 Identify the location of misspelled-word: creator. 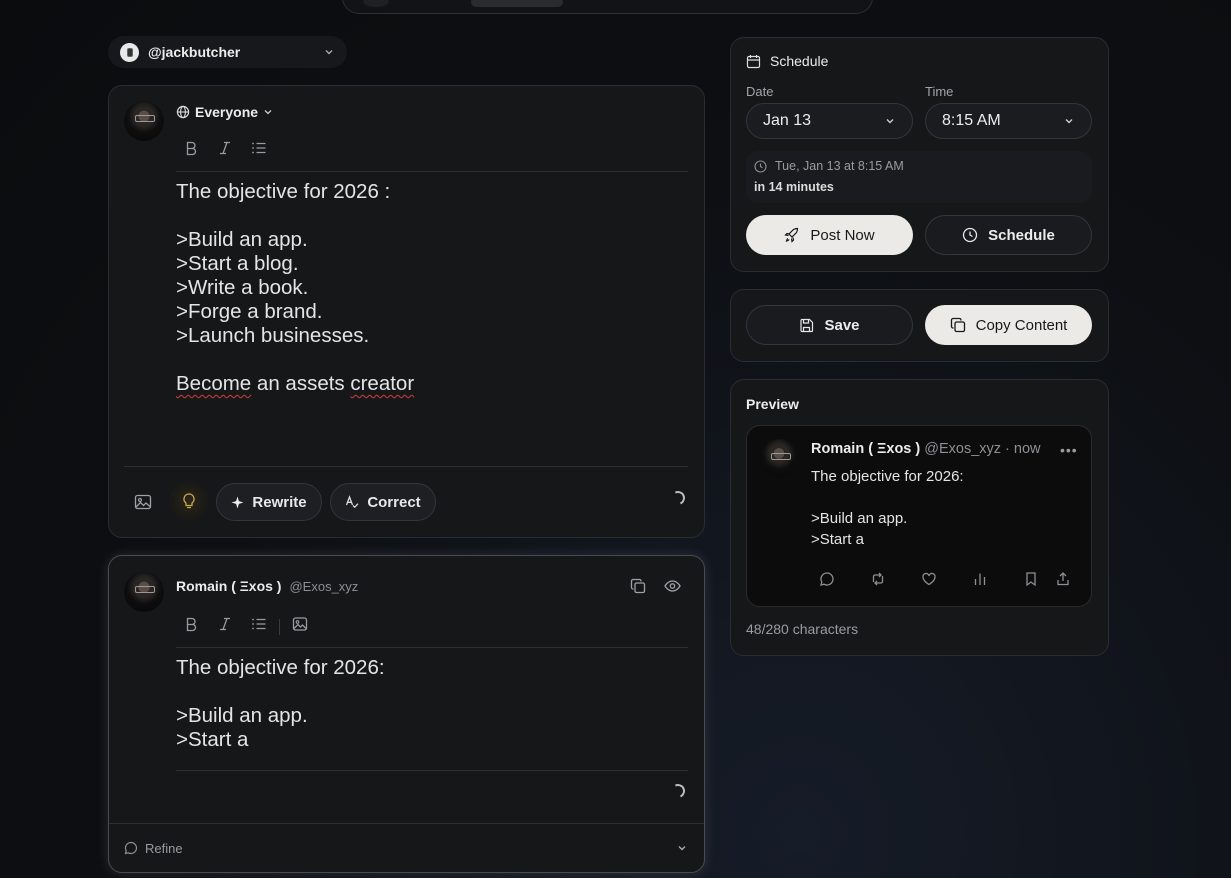
(382, 383).